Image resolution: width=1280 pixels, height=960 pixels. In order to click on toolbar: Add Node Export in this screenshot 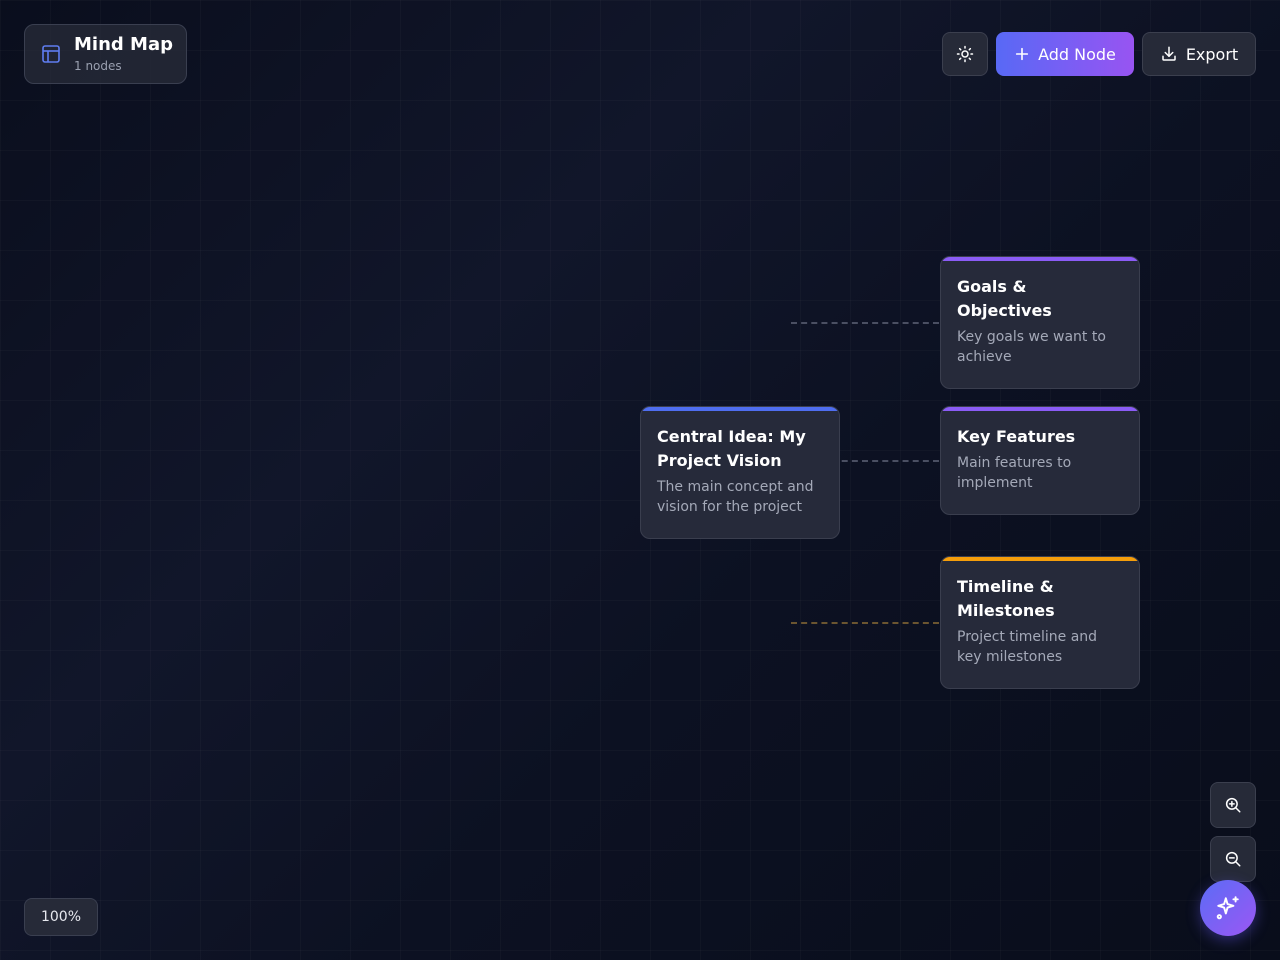, I will do `click(1099, 54)`.